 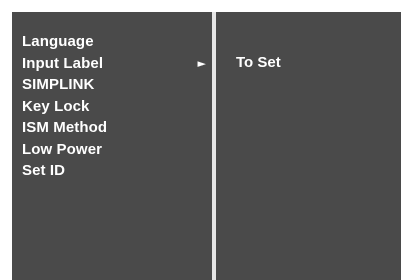 I want to click on submenu-option-to-set: To Set, so click(x=258, y=63).